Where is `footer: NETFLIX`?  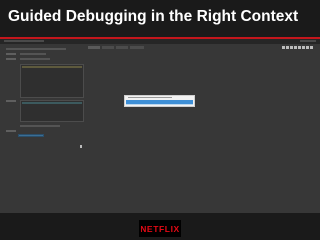 footer: NETFLIX is located at coordinates (160, 226).